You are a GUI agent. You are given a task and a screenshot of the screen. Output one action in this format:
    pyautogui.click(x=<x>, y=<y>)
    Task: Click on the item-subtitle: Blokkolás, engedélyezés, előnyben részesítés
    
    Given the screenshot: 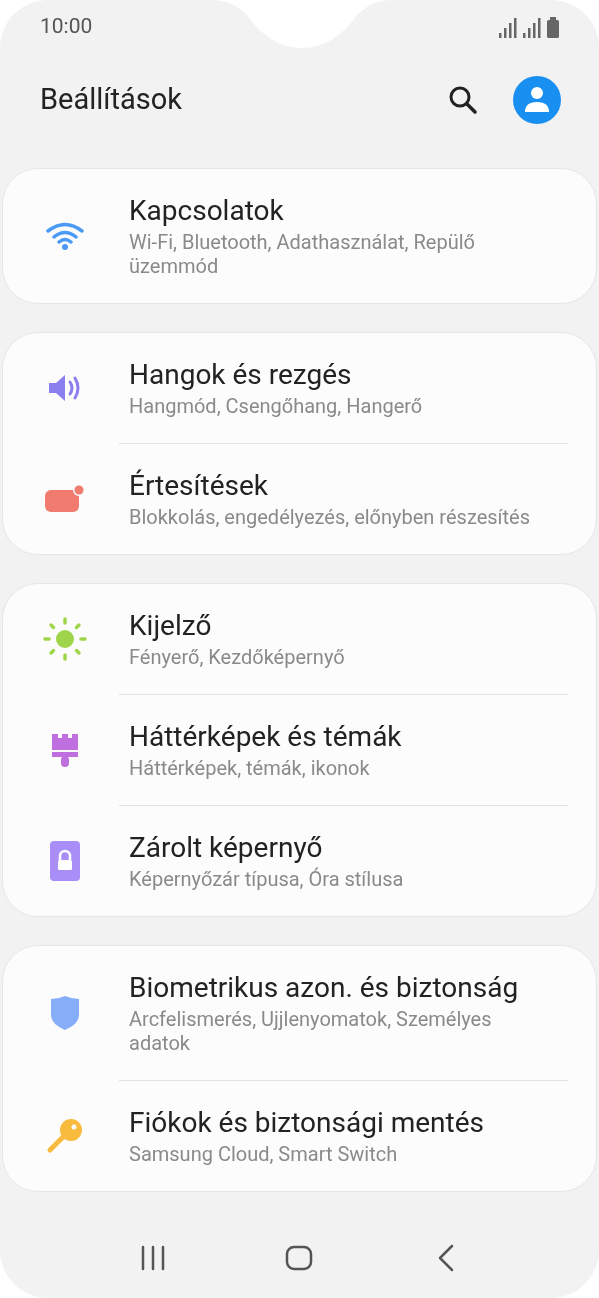 What is the action you would take?
    pyautogui.click(x=330, y=517)
    